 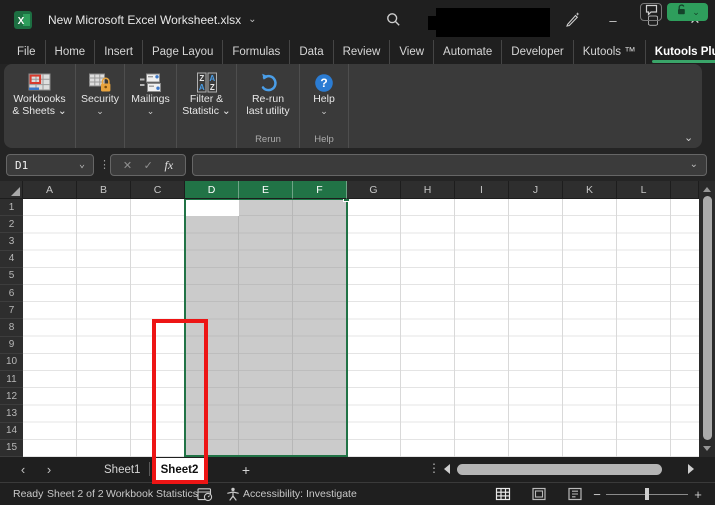 I want to click on expand-formula-bar-icon: ⌄, so click(x=694, y=165).